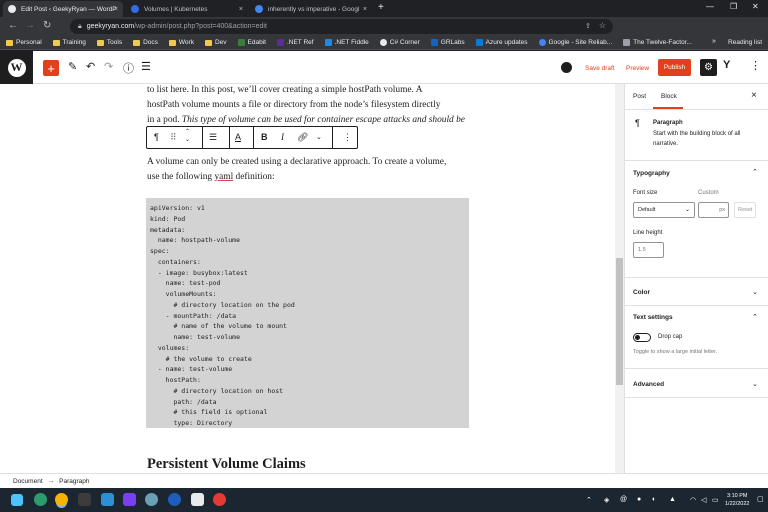 The width and height of the screenshot is (768, 512). I want to click on chrome-icon, so click(61, 499).